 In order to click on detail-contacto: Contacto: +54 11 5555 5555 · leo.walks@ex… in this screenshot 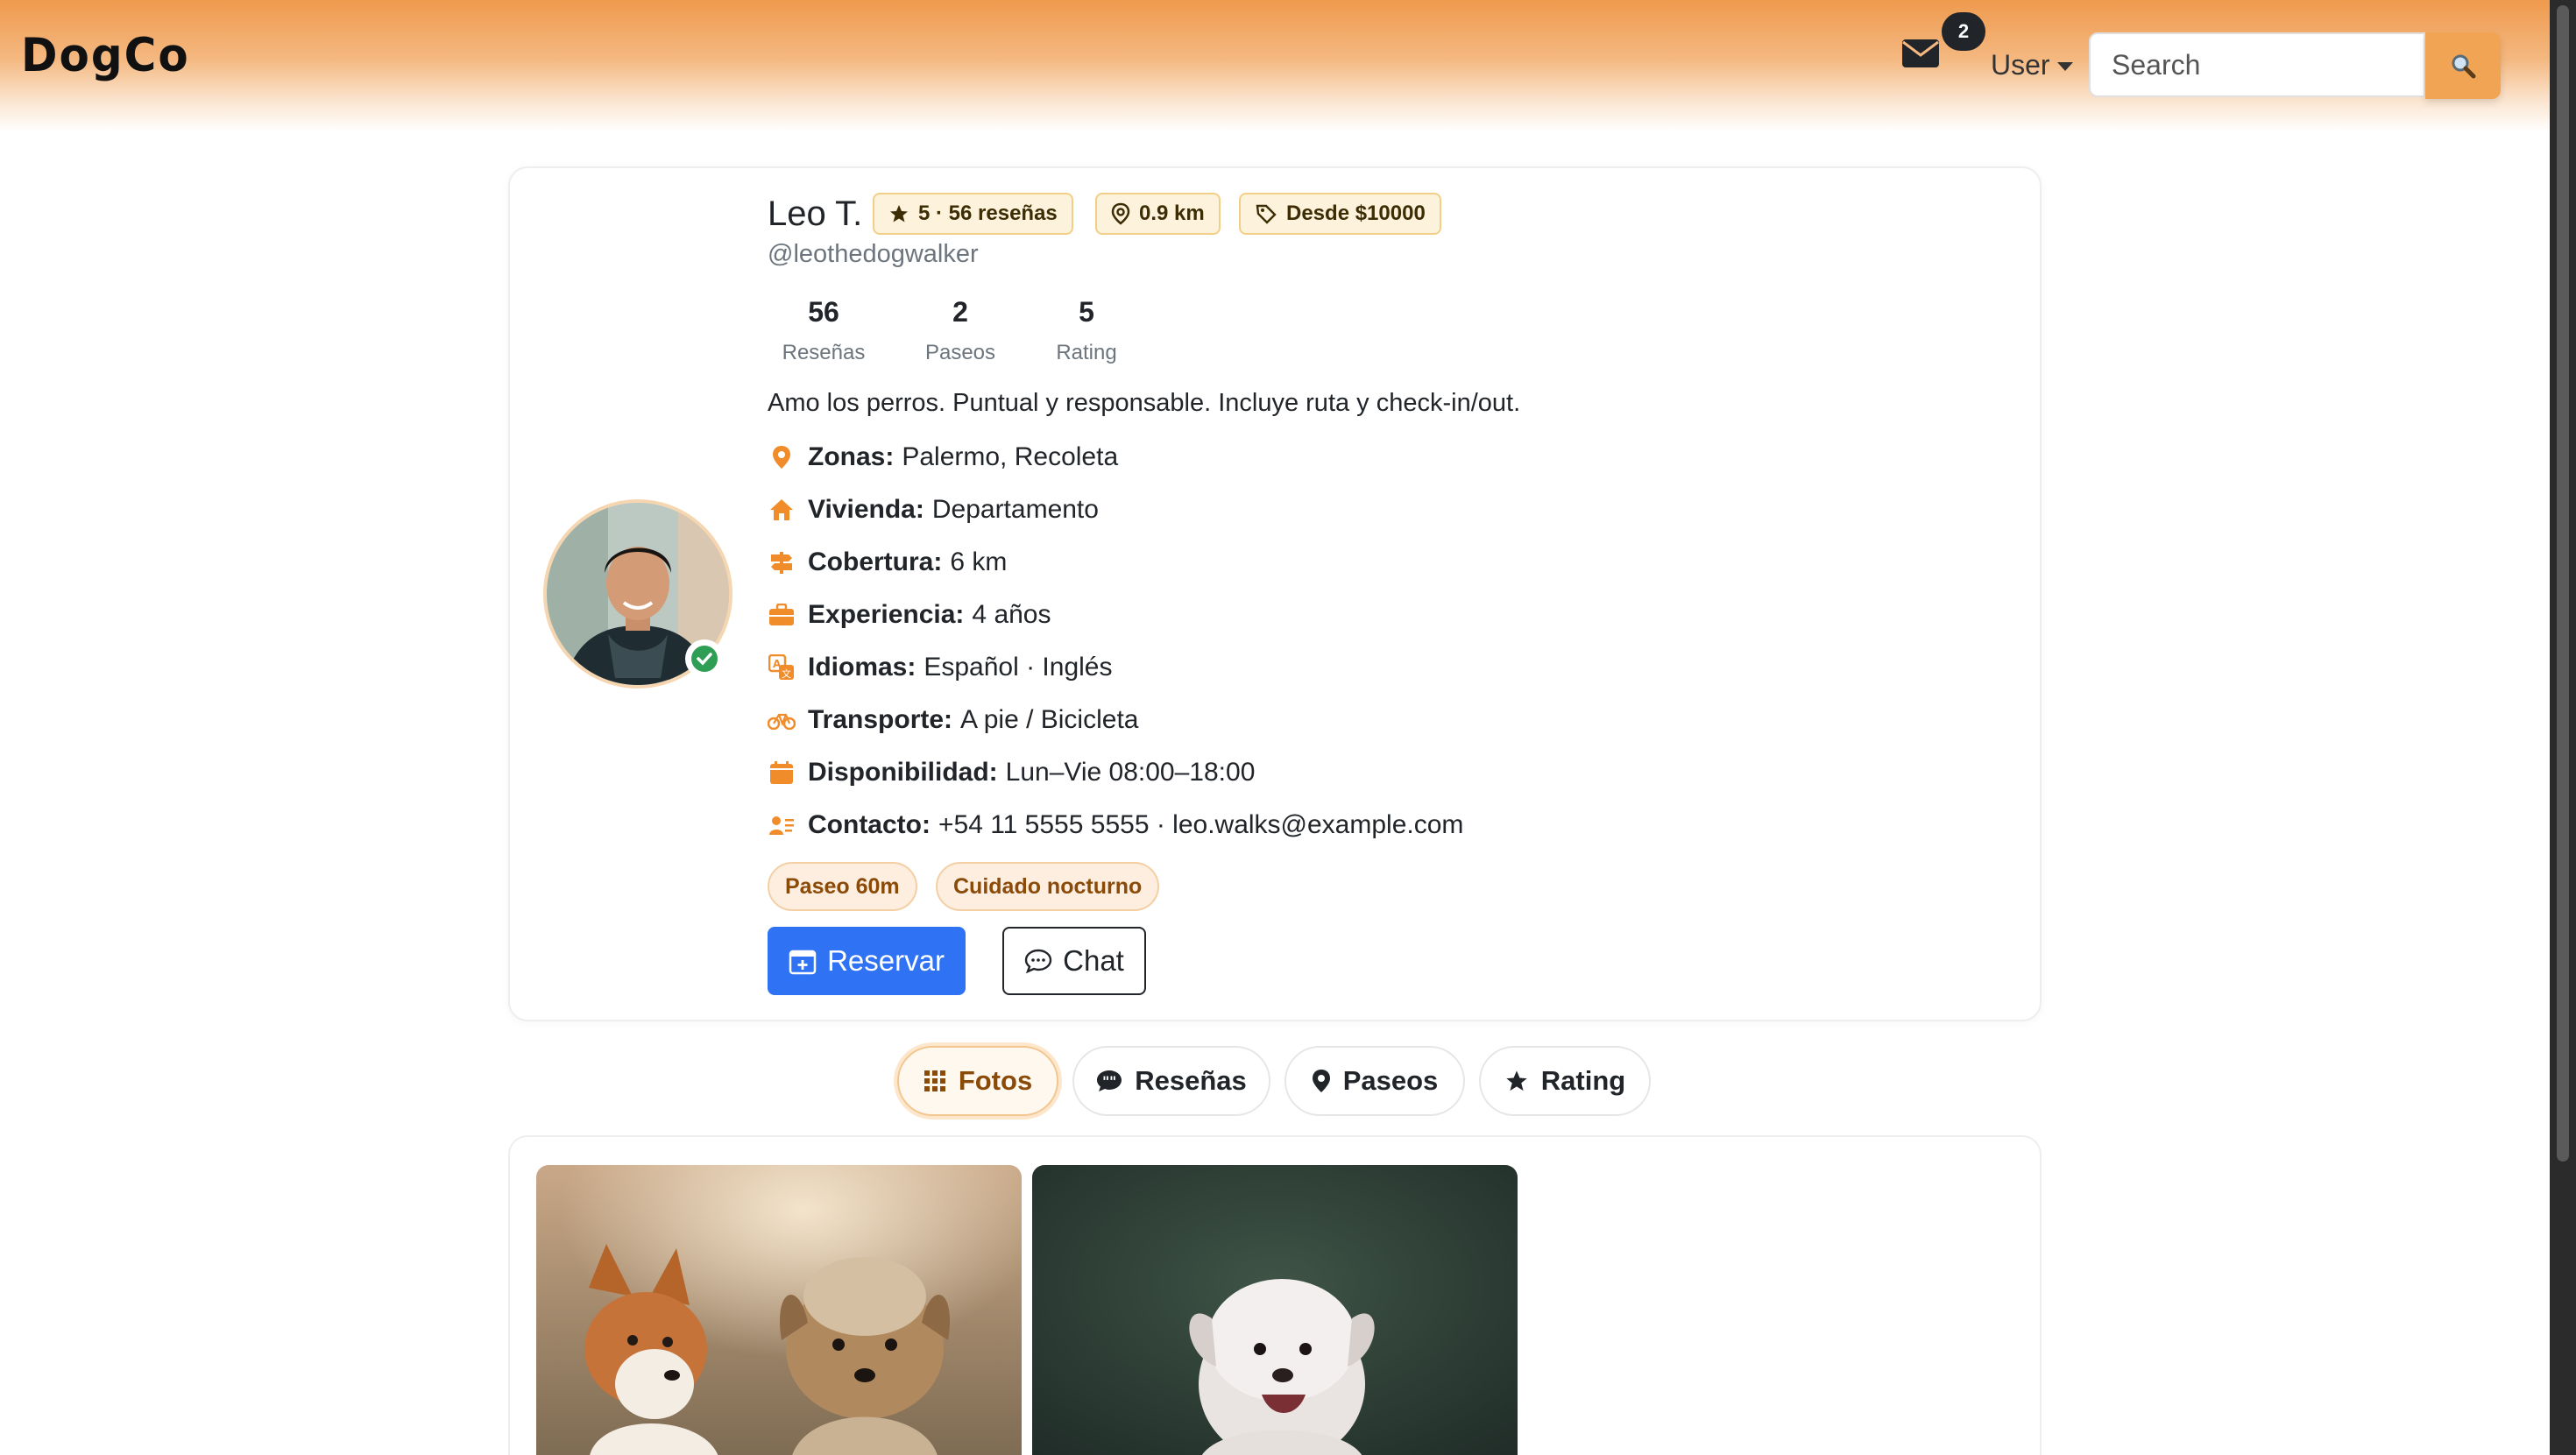, I will do `click(1115, 825)`.